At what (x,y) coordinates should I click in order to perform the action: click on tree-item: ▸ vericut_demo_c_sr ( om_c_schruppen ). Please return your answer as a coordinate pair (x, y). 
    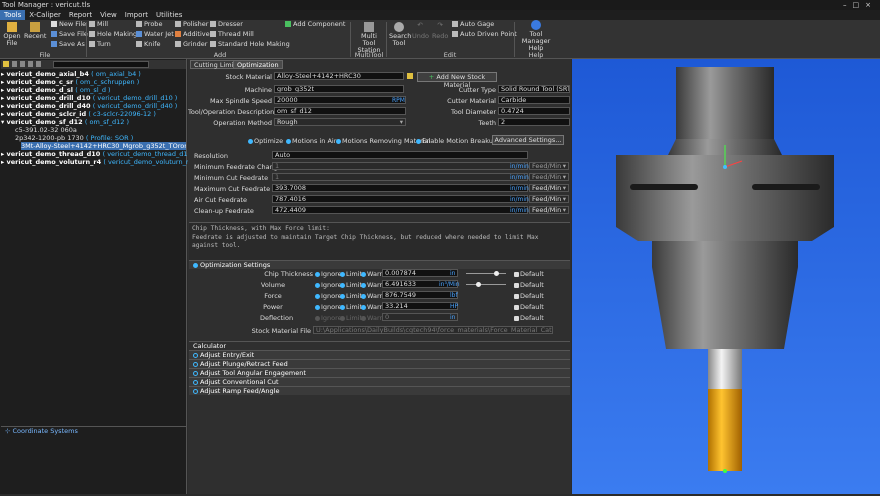
    Looking at the image, I should click on (70, 82).